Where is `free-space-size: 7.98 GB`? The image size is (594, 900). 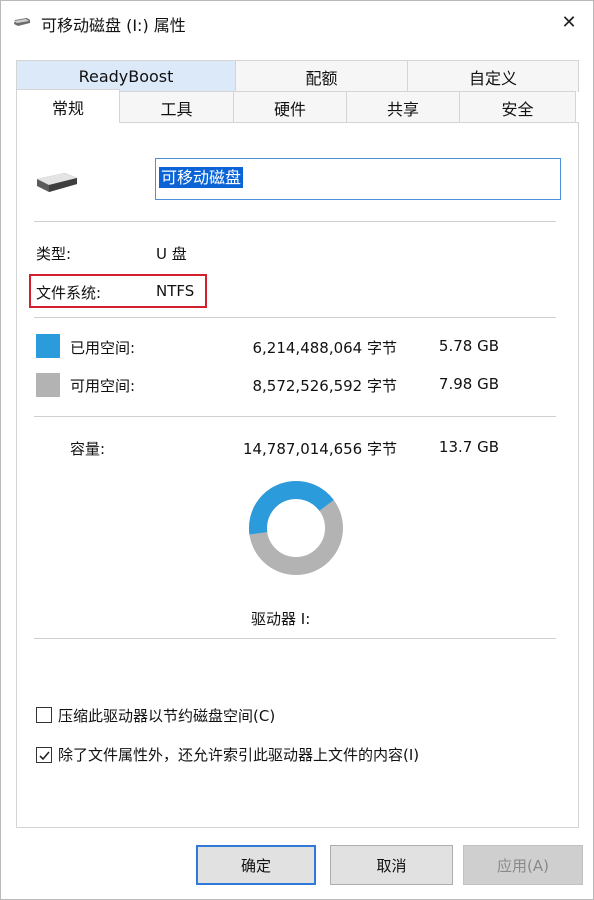
free-space-size: 7.98 GB is located at coordinates (468, 384).